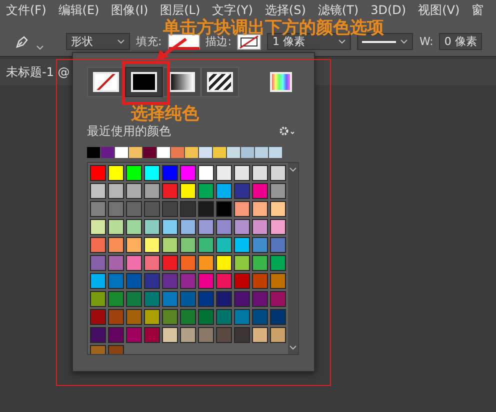  Describe the element at coordinates (388, 10) in the screenshot. I see `menu-item: 3D(D)` at that location.